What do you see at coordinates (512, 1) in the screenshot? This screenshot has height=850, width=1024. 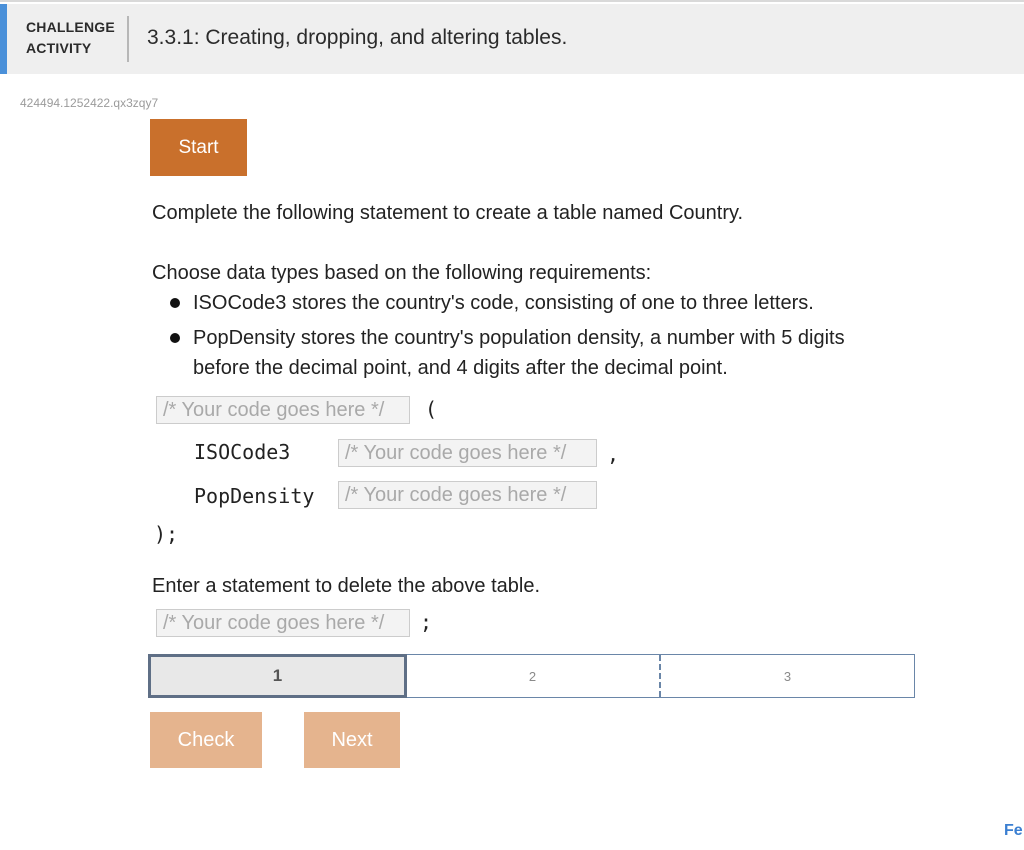 I see `top-border` at bounding box center [512, 1].